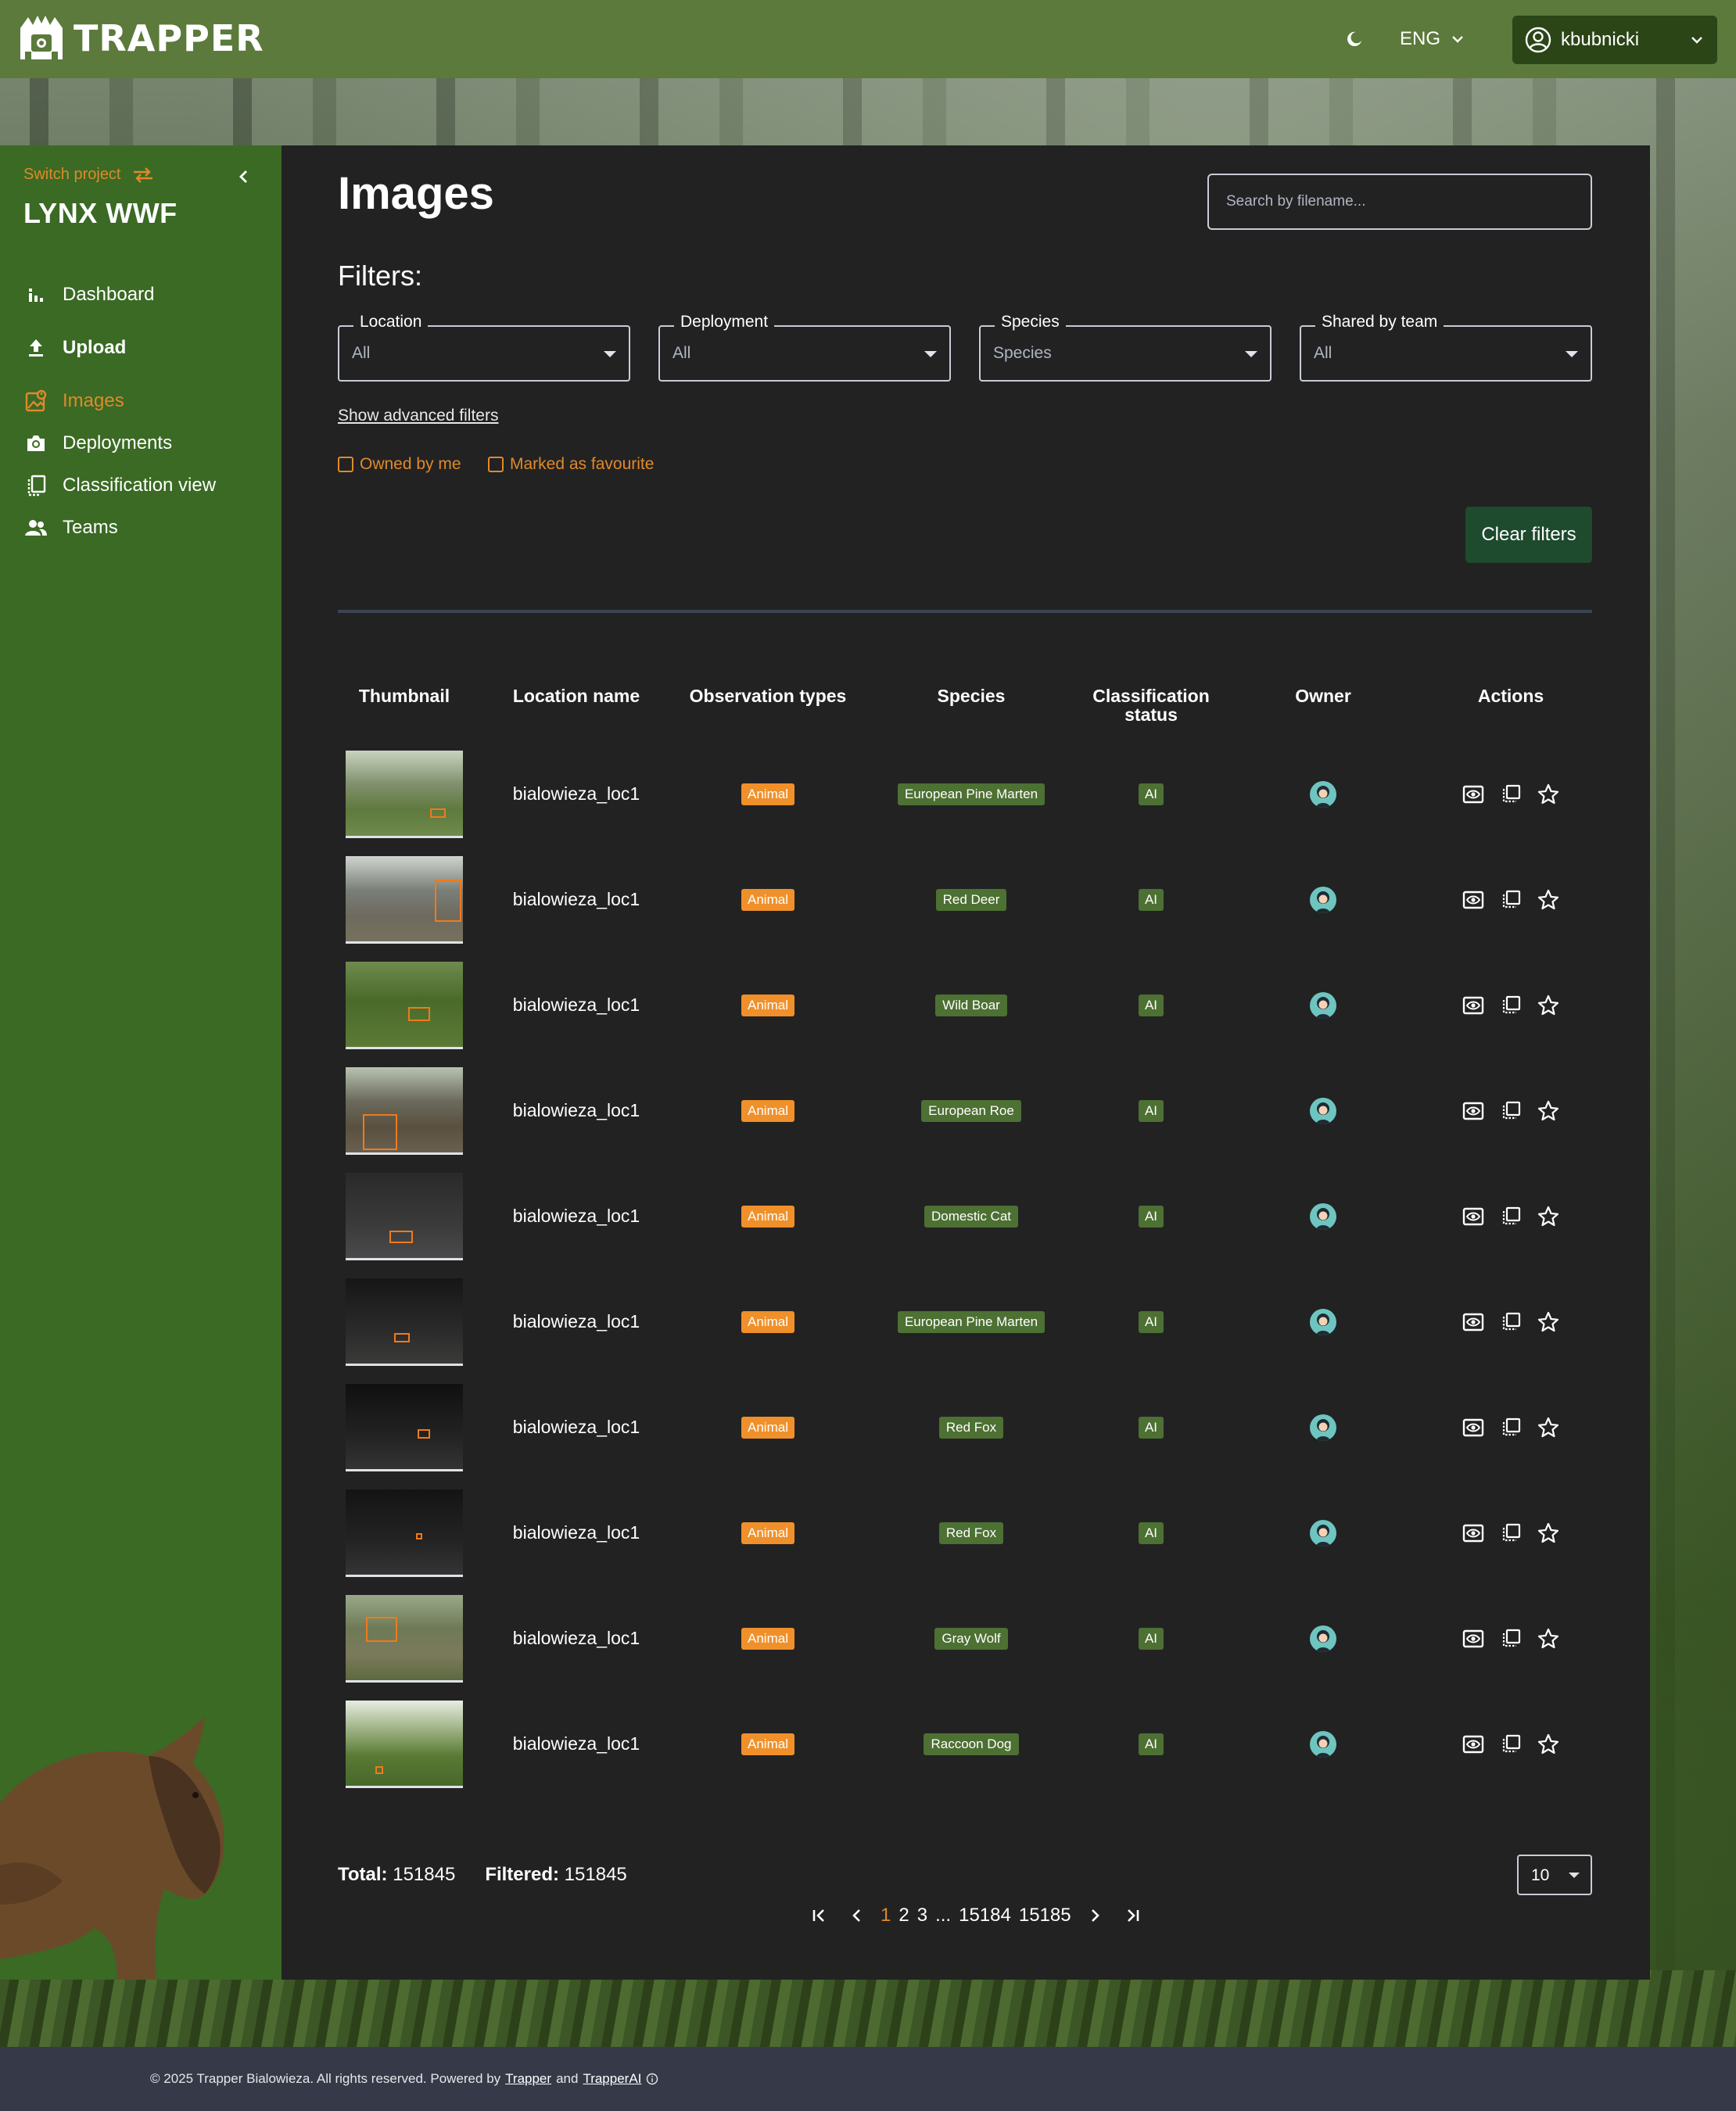  I want to click on shared-by-team-filter-select: Shared by team All, so click(1446, 347).